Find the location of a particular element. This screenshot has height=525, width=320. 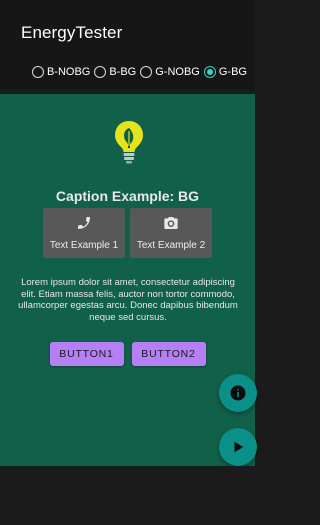

radio-g-nobg: G-NOBG is located at coordinates (170, 72).